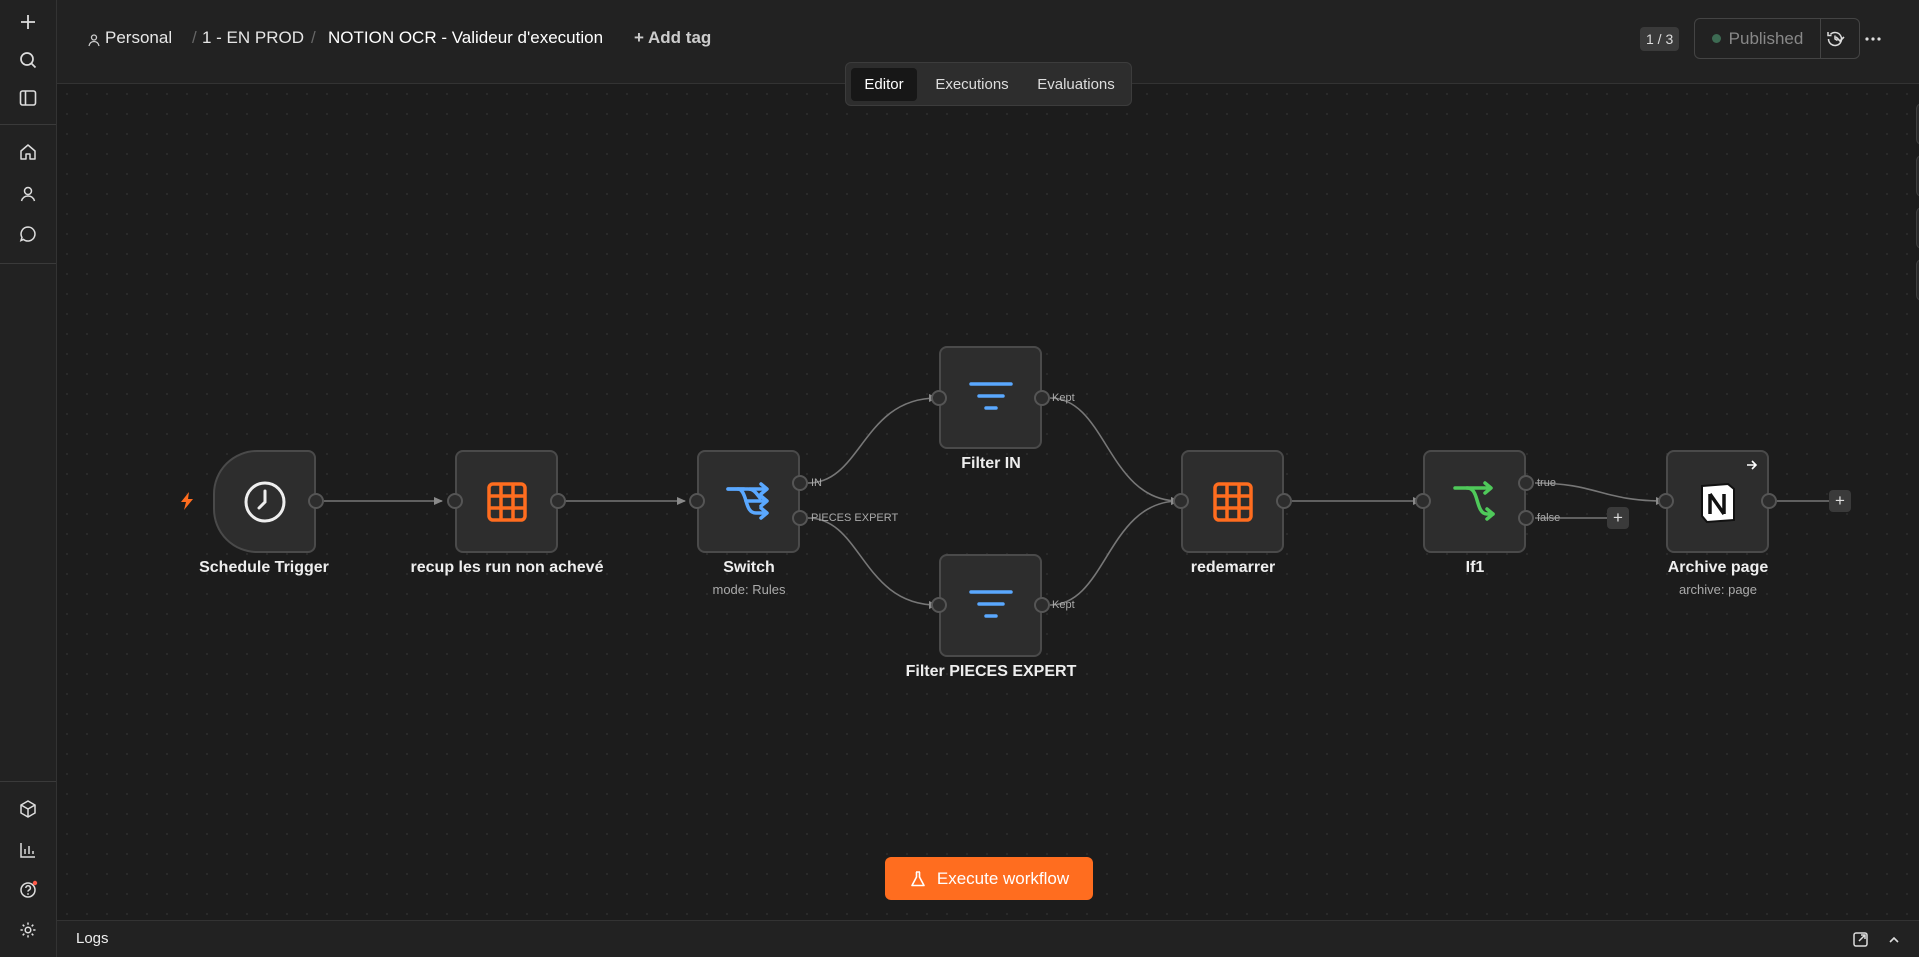  What do you see at coordinates (28, 98) in the screenshot?
I see `sidebar-toggle-icon` at bounding box center [28, 98].